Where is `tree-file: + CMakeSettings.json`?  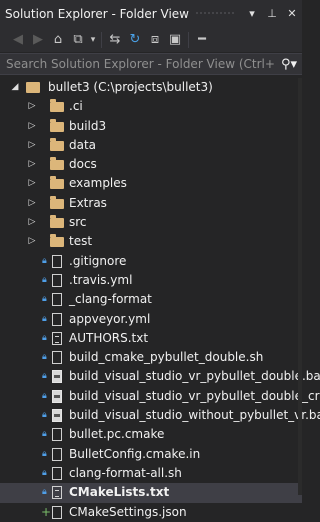 tree-file: + CMakeSettings.json is located at coordinates (151, 512).